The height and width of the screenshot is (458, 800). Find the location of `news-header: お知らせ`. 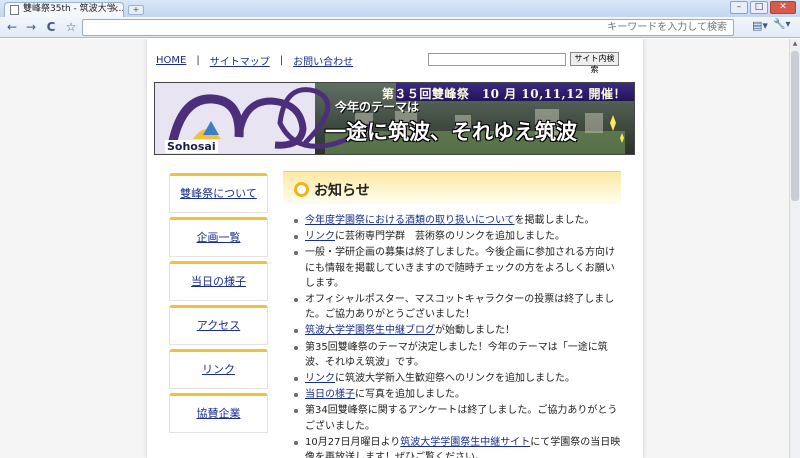

news-header: お知らせ is located at coordinates (452, 187).